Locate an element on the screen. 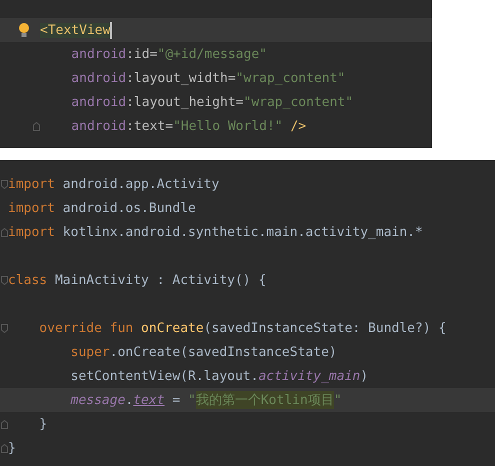 The height and width of the screenshot is (466, 495). code-line: class MainActivity : Activity() { is located at coordinates (137, 280).